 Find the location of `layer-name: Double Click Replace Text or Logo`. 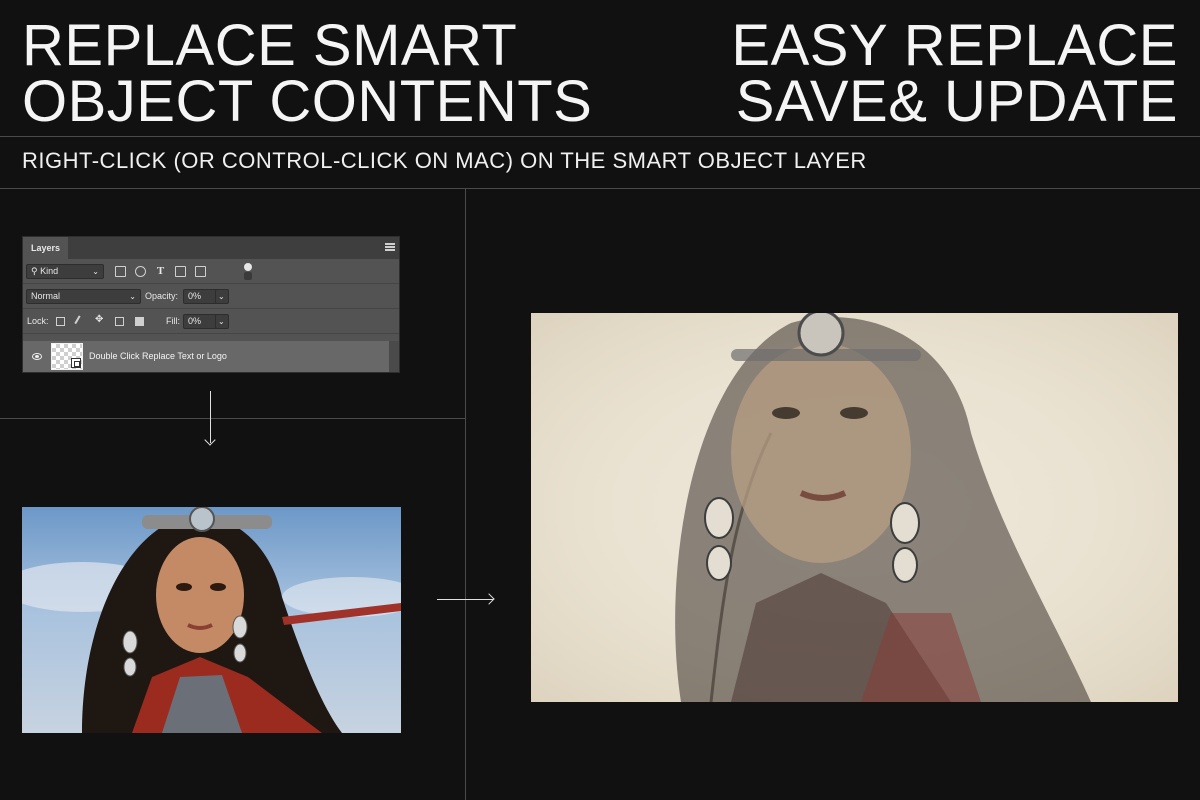

layer-name: Double Click Replace Text or Logo is located at coordinates (158, 356).